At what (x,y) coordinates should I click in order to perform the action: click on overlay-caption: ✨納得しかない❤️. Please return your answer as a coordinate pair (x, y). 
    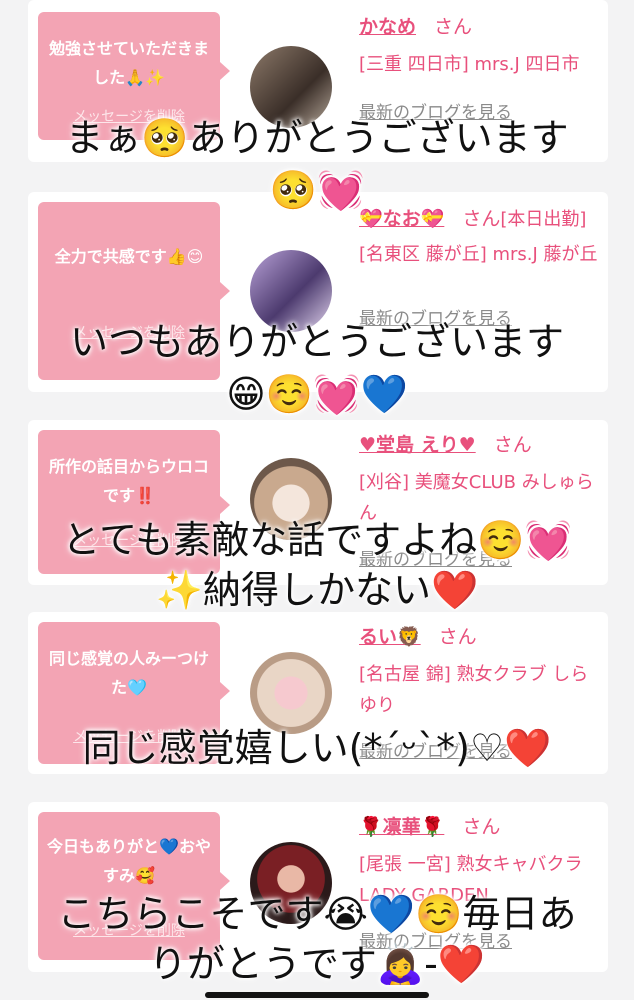
    Looking at the image, I should click on (317, 590).